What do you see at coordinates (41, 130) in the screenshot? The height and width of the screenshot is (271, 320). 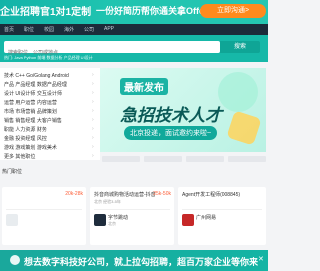 I see `category-sub: 财务` at bounding box center [41, 130].